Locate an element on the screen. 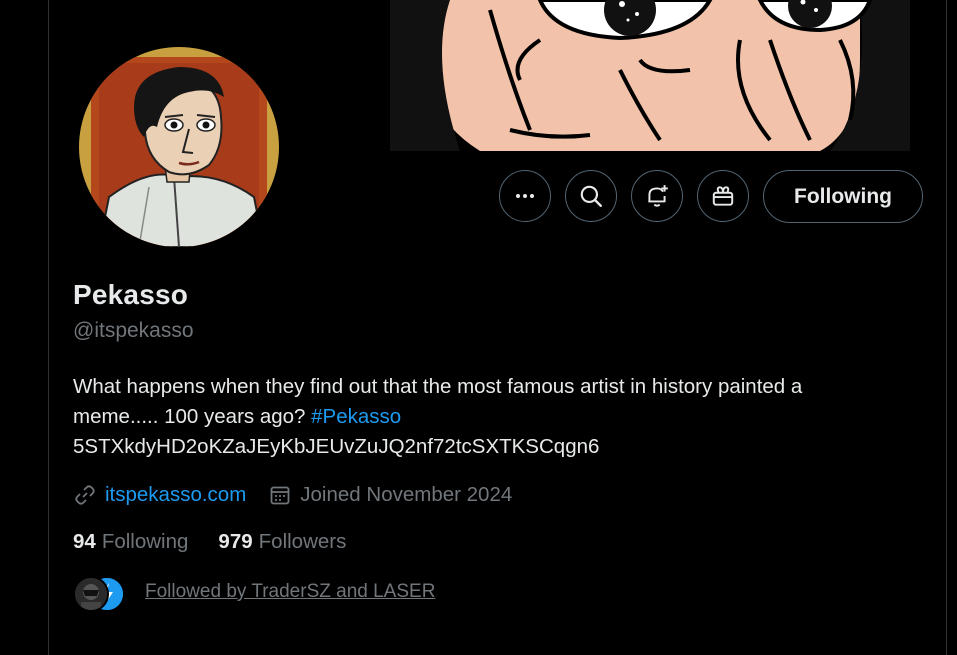 Image resolution: width=957 pixels, height=655 pixels. avatar-portrait is located at coordinates (179, 147).